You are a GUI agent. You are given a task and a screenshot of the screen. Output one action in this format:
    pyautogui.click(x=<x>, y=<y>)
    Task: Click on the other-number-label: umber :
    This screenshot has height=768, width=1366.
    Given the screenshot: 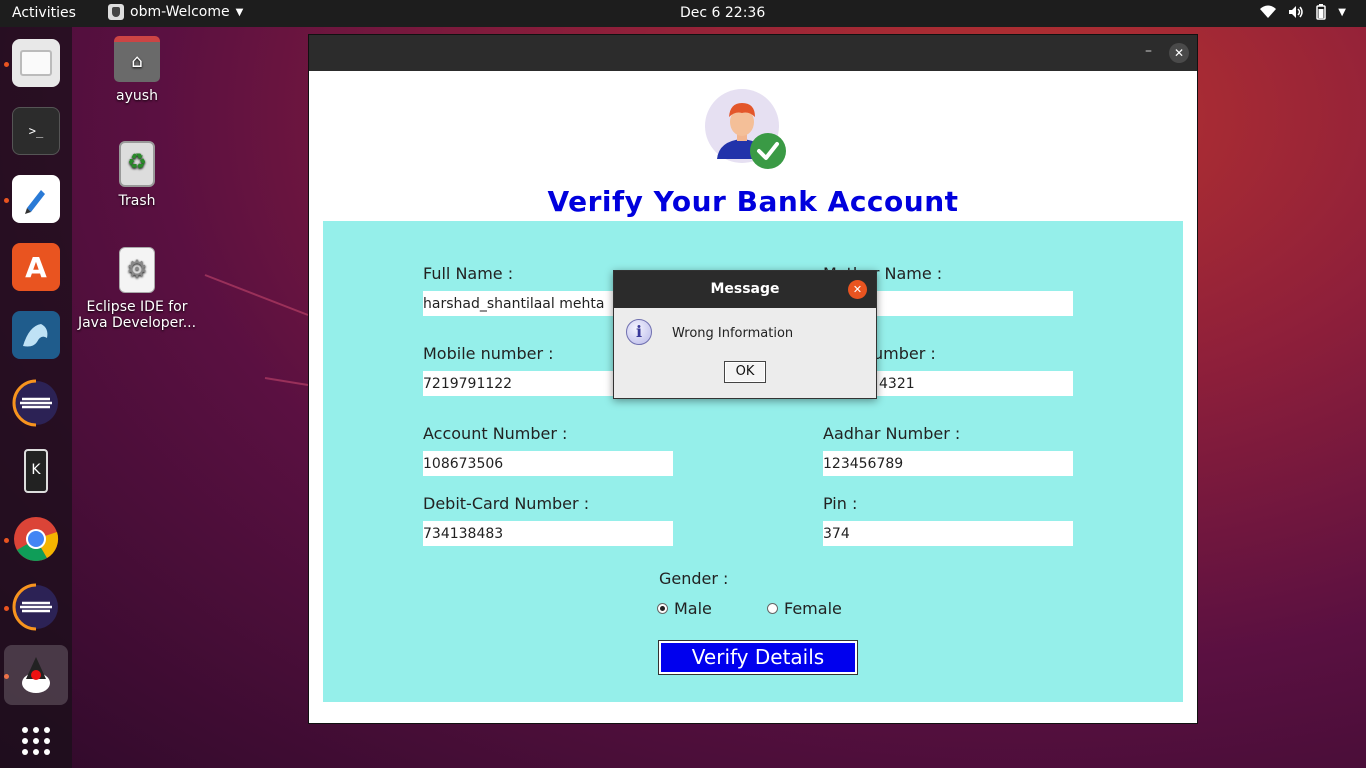 What is the action you would take?
    pyautogui.click(x=904, y=353)
    